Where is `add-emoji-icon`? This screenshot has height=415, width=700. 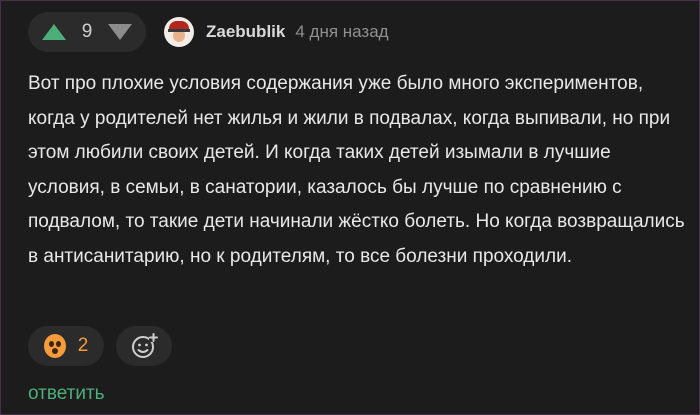 add-emoji-icon is located at coordinates (145, 345).